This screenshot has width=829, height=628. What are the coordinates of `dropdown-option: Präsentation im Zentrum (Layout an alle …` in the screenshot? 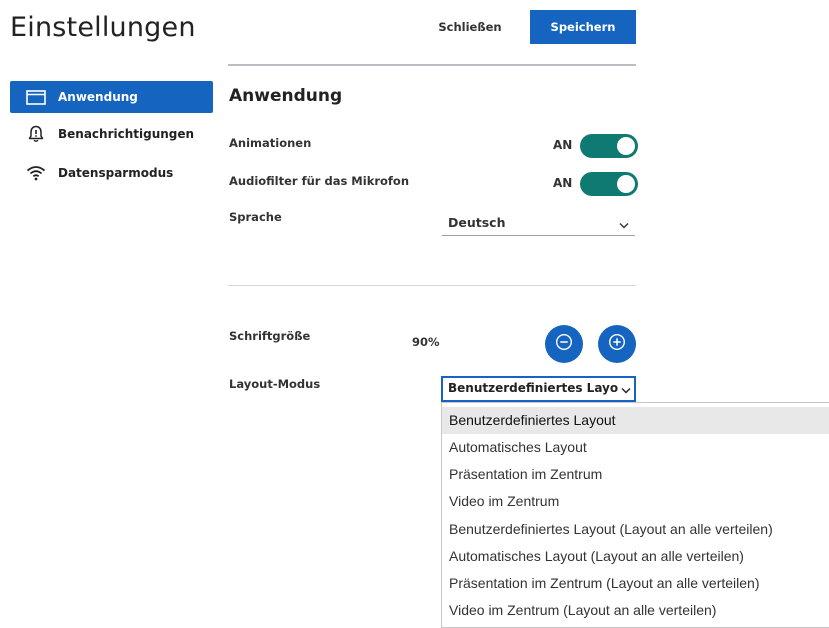 It's located at (635, 583).